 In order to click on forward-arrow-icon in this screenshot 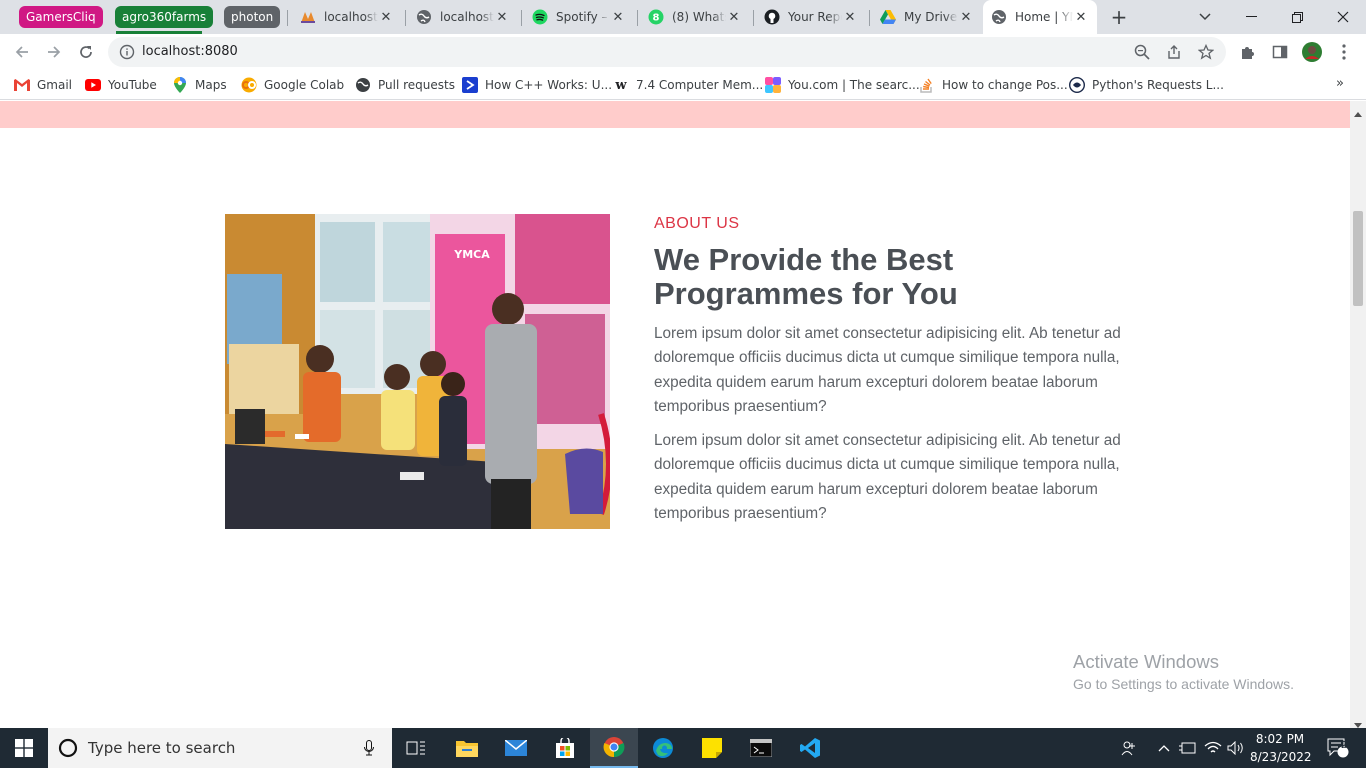, I will do `click(54, 52)`.